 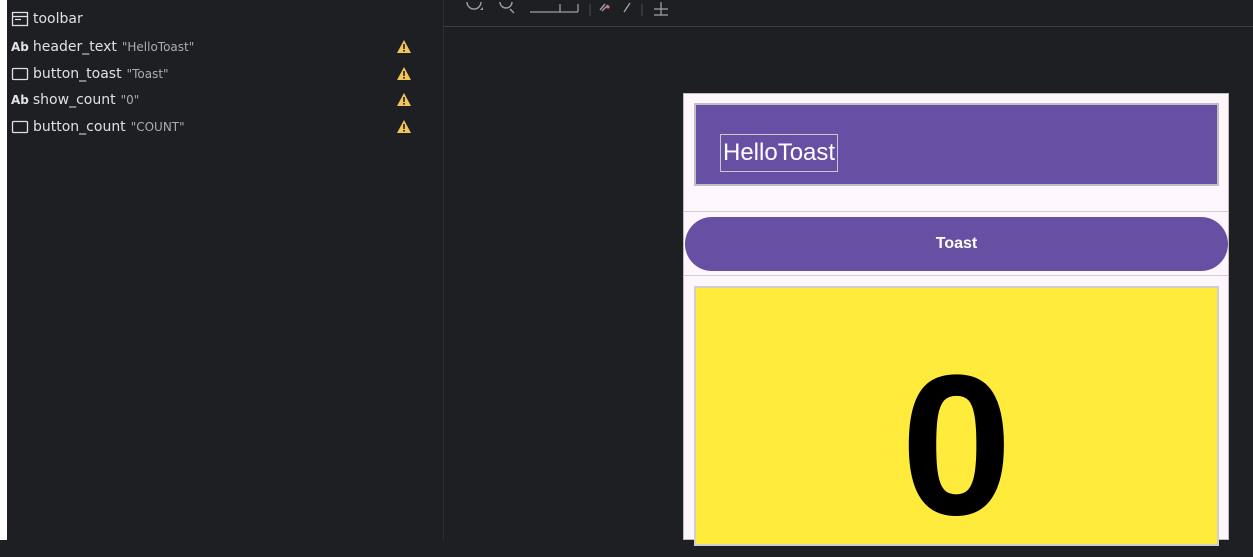 What do you see at coordinates (20, 19) in the screenshot?
I see `toolbar-icon` at bounding box center [20, 19].